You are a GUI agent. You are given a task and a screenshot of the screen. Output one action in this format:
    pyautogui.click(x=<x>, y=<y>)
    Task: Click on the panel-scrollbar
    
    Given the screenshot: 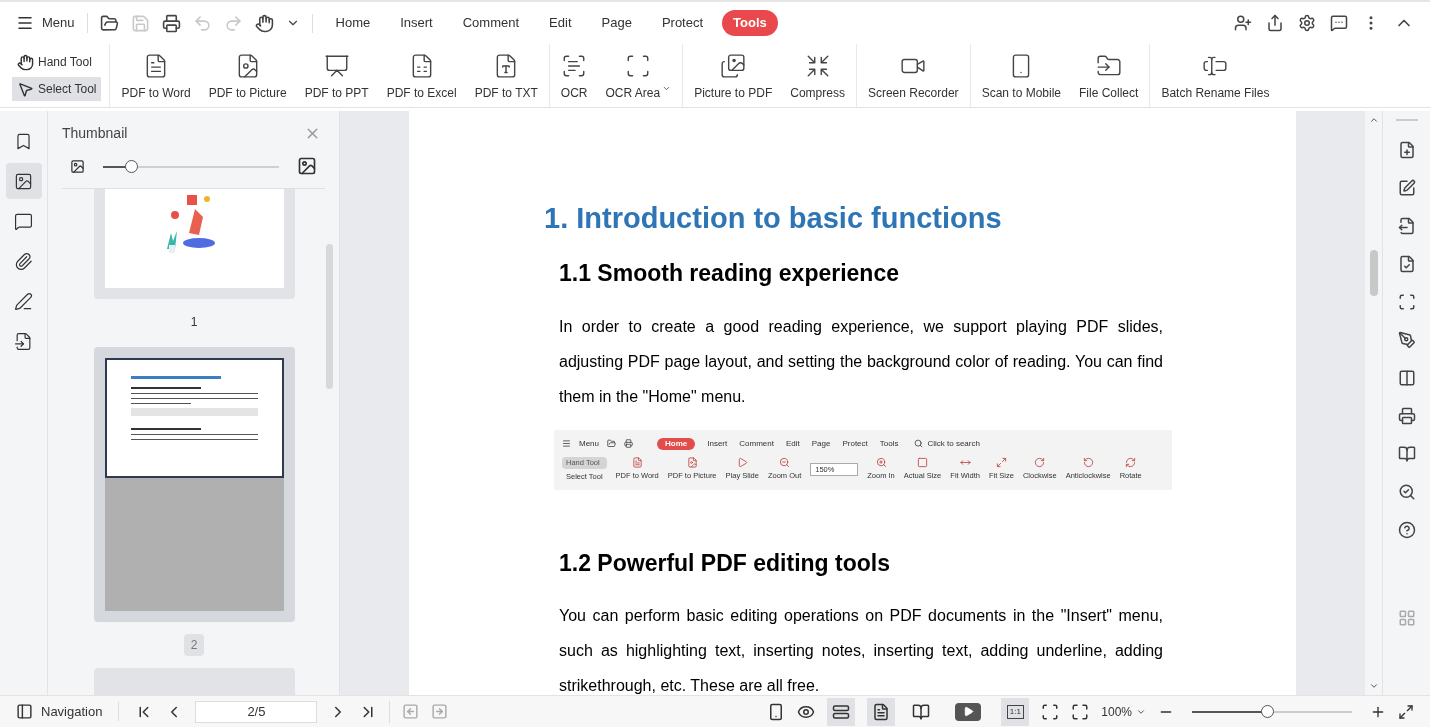 What is the action you would take?
    pyautogui.click(x=329, y=316)
    